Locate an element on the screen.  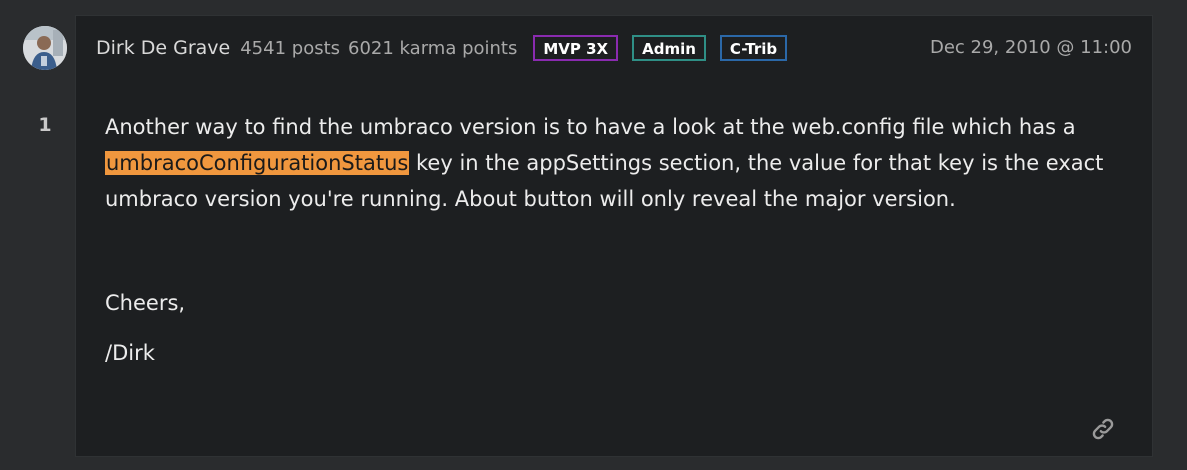
post-count: 4541 posts is located at coordinates (290, 48).